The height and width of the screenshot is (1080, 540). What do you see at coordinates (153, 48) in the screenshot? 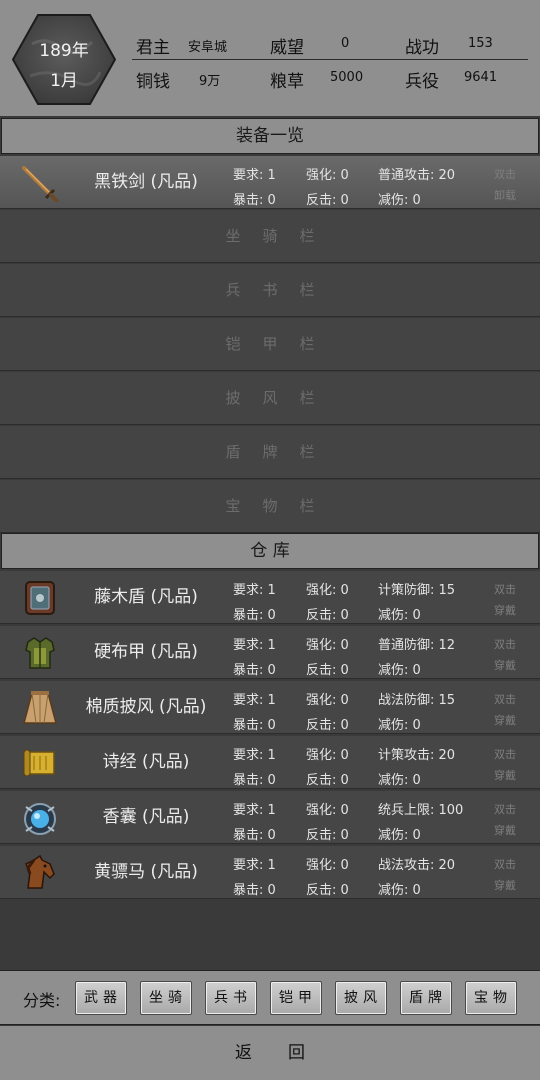
I see `lord-label: 君主` at bounding box center [153, 48].